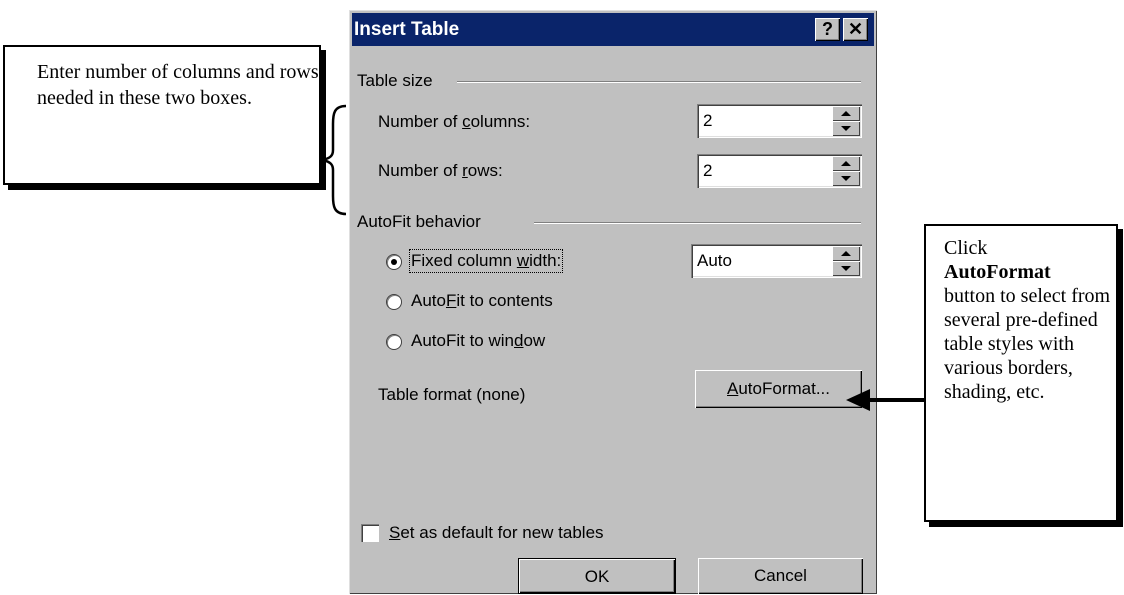 The height and width of the screenshot is (595, 1124). I want to click on callout-autoformat-line1: Click, so click(966, 248).